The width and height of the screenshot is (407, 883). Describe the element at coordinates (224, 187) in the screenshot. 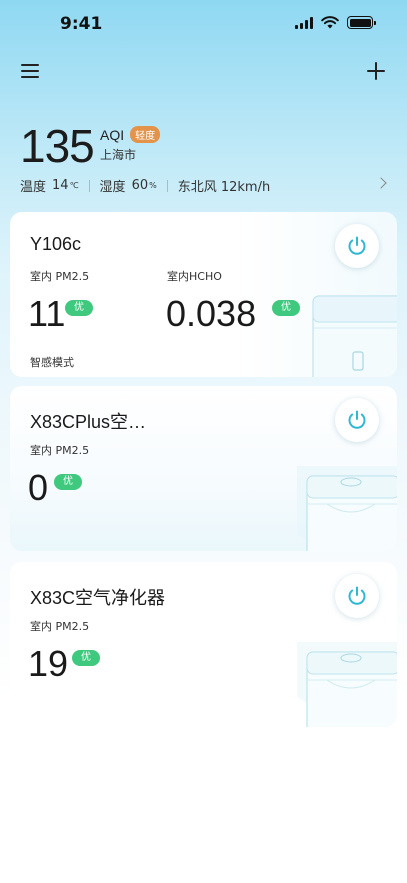

I see `wind-info: 东北风 12km/h` at that location.